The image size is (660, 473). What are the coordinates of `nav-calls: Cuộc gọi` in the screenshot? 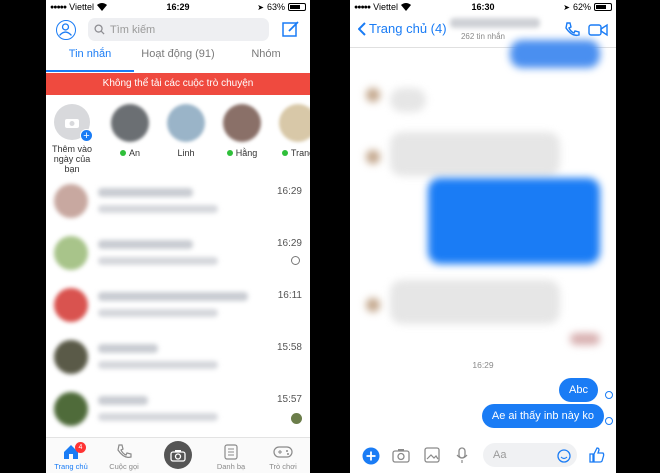 It's located at (124, 457).